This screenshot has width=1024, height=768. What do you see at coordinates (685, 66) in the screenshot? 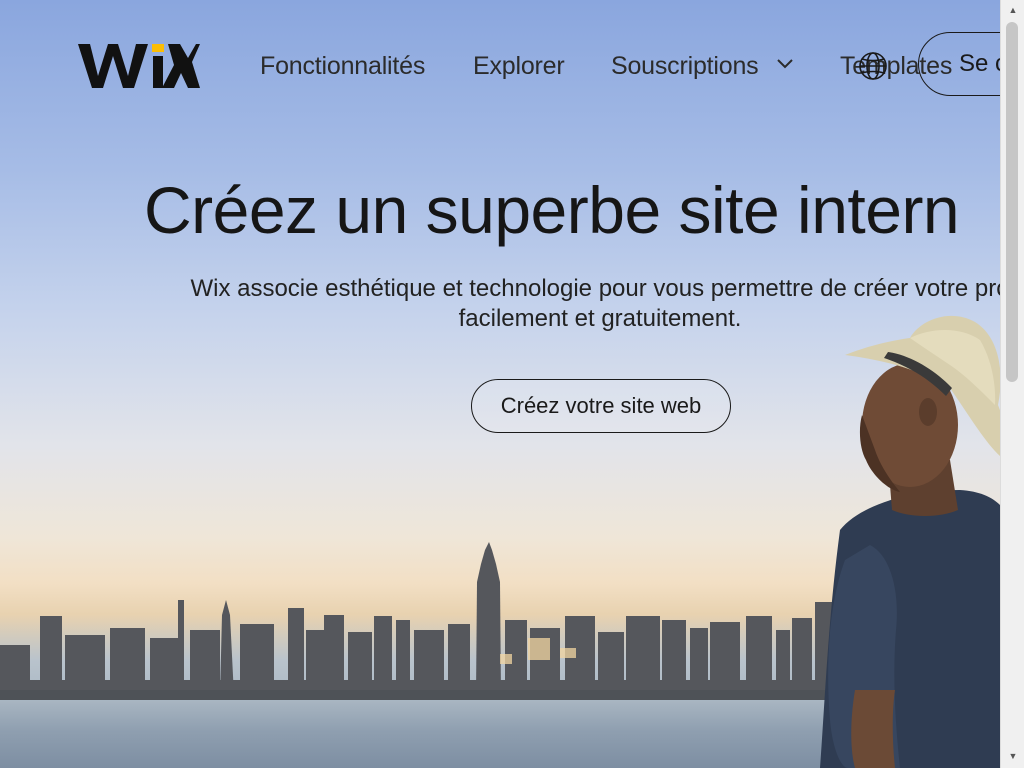
I see `nav-plans-dropdown: Souscriptions` at bounding box center [685, 66].